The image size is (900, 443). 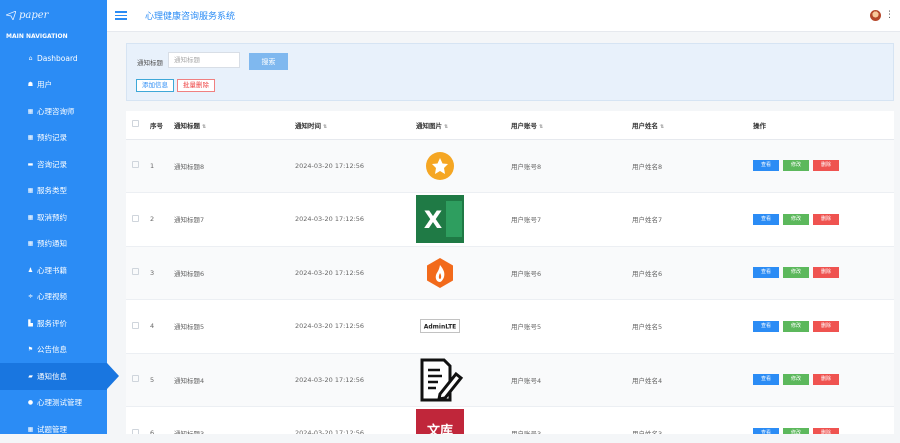 I want to click on document-pen-icon, so click(x=440, y=380).